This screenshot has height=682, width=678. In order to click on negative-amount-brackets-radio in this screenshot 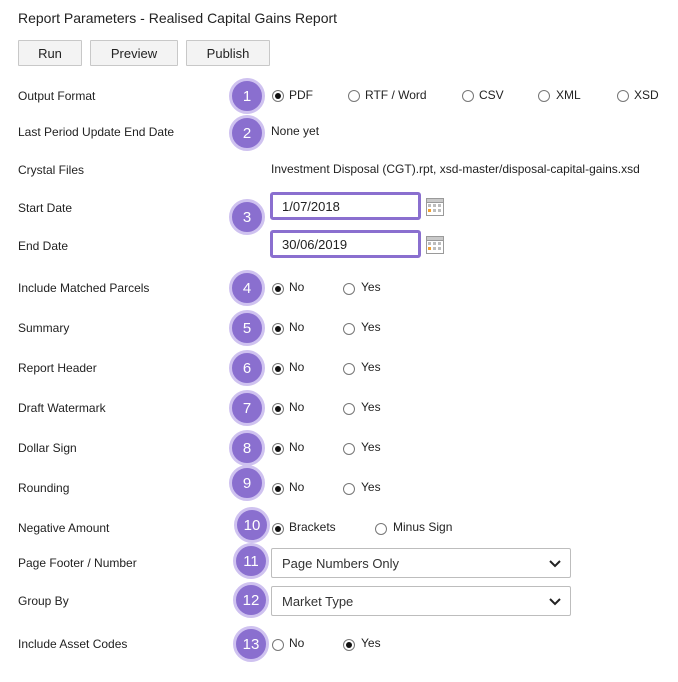, I will do `click(278, 529)`.